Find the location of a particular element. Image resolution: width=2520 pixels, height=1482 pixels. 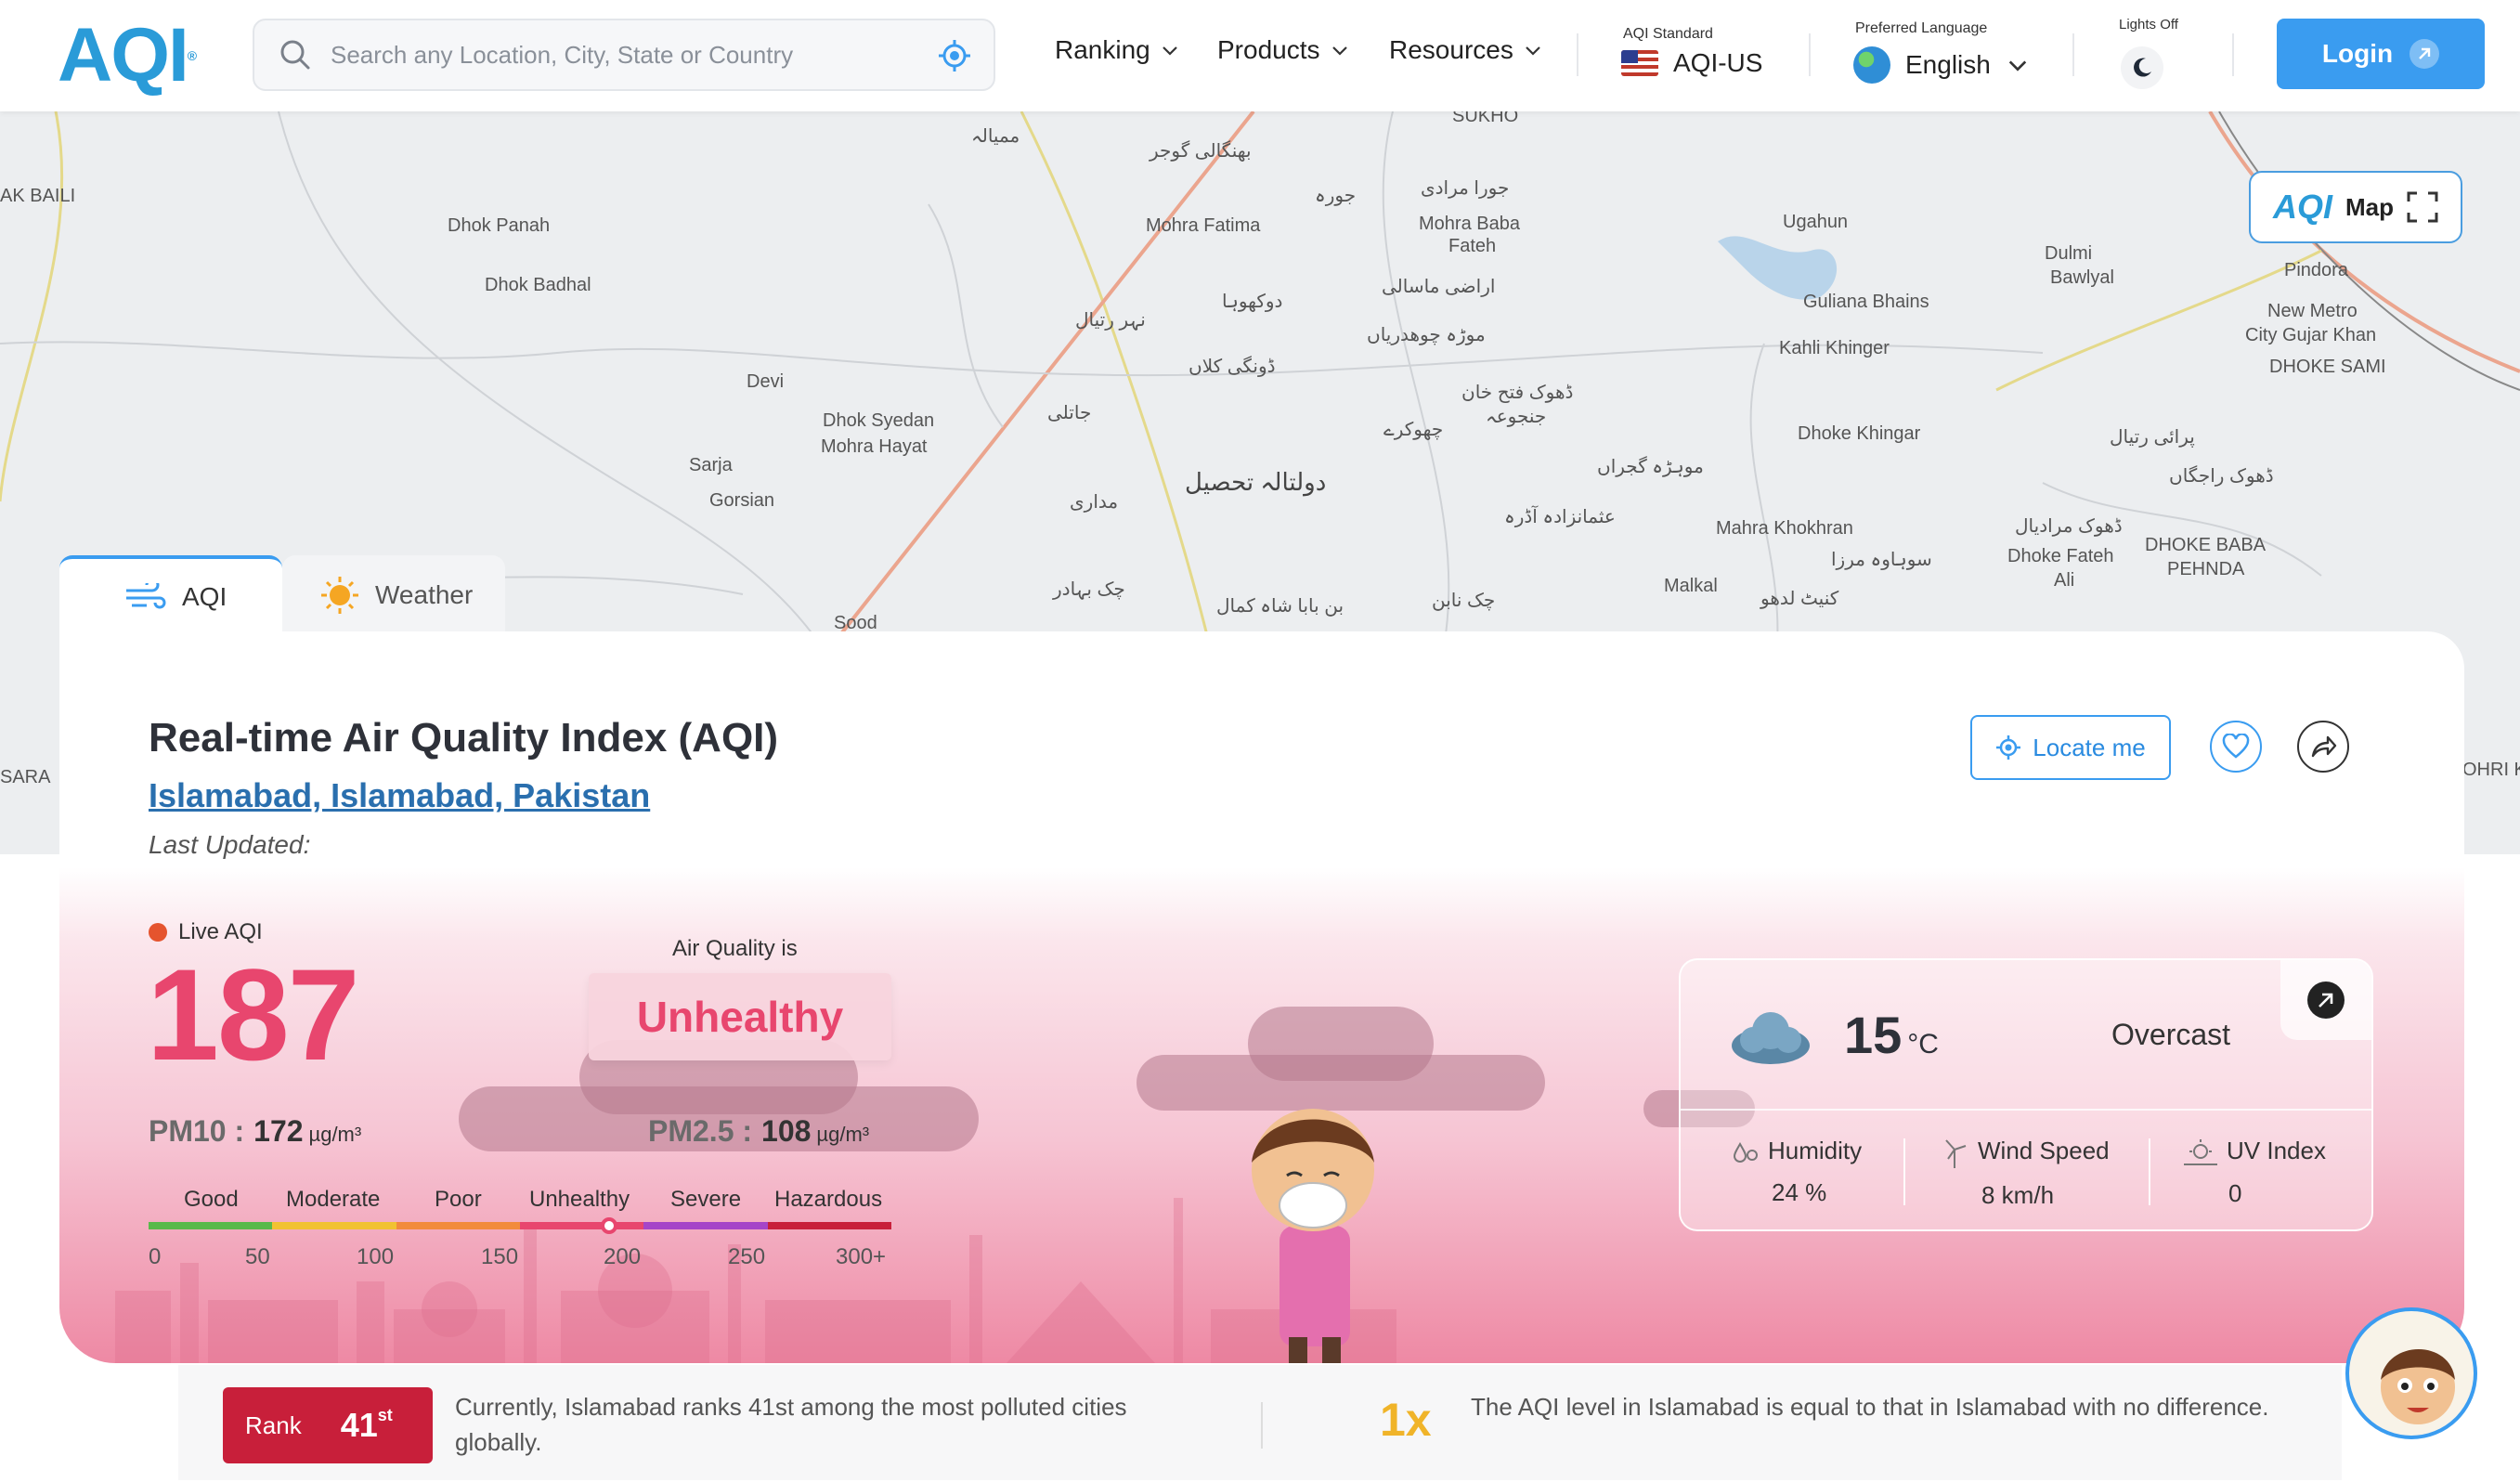

map-place-label: PEHNDA is located at coordinates (2206, 569).